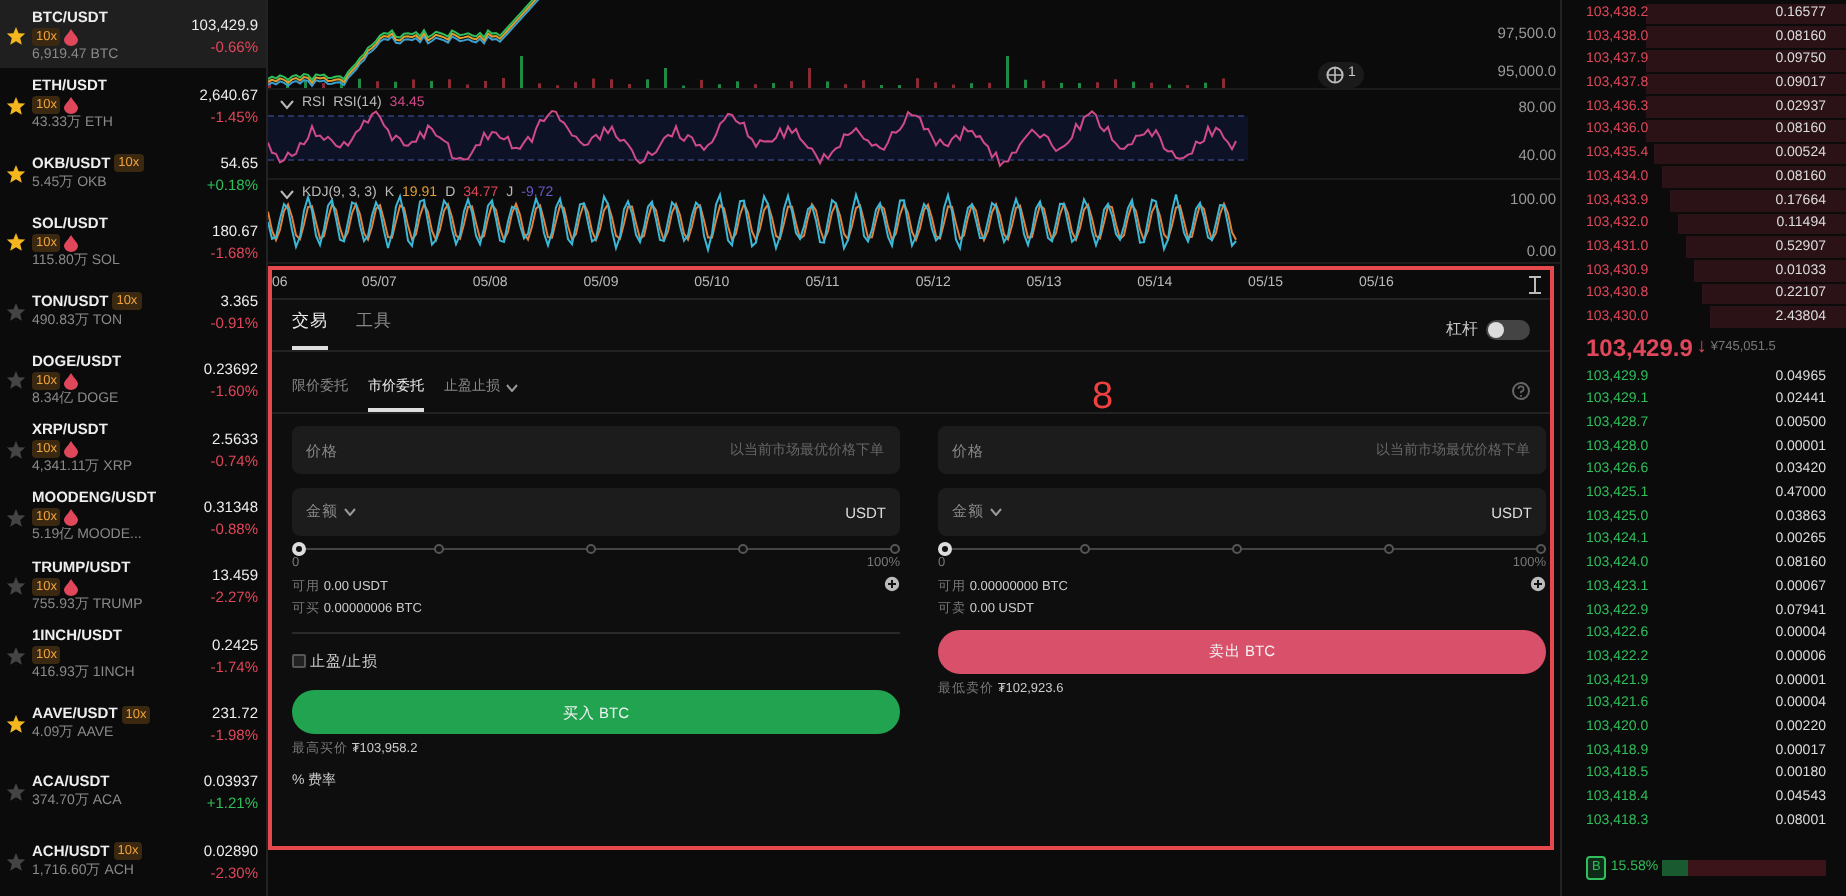 The width and height of the screenshot is (1846, 896). I want to click on globe-icon, so click(1335, 74).